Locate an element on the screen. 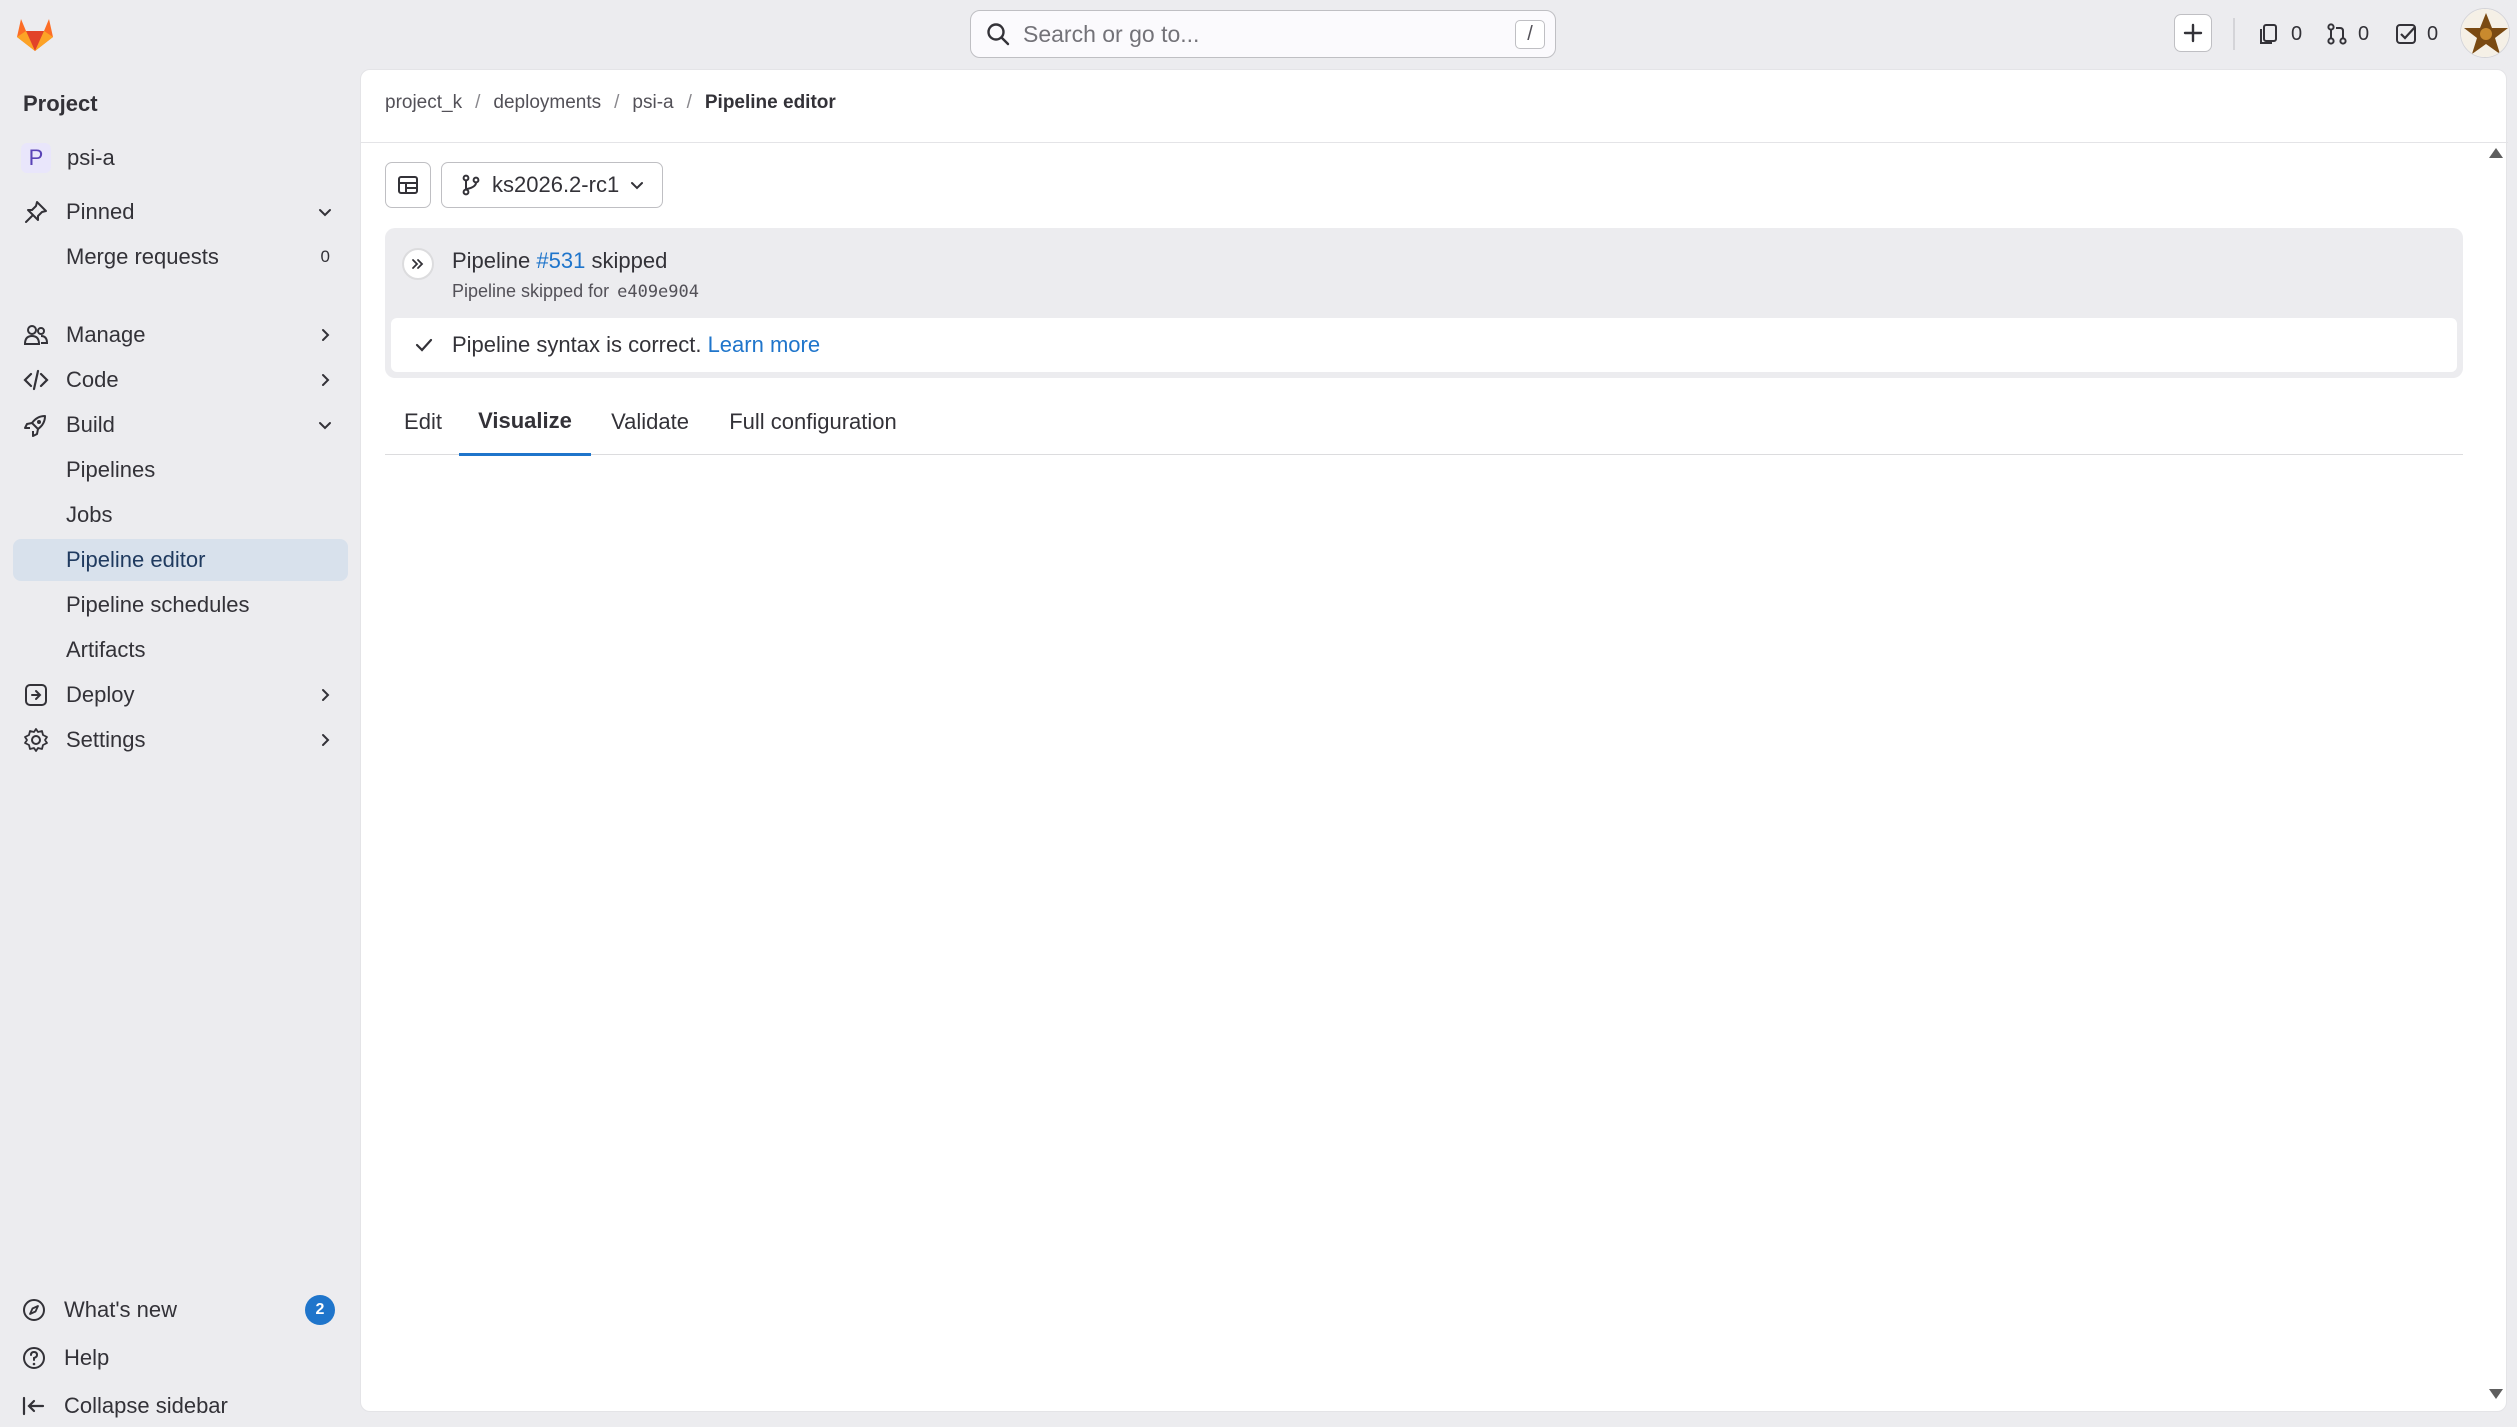  file-tree-icon is located at coordinates (408, 185).